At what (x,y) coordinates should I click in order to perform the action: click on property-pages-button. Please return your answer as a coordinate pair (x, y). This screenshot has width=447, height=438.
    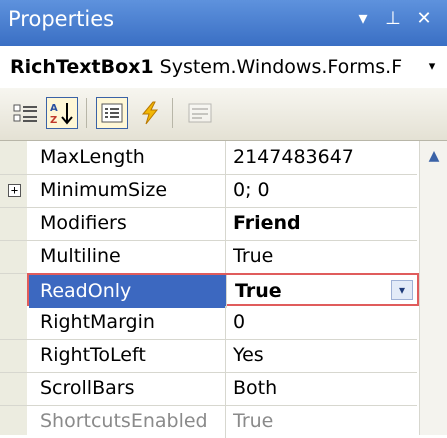
    Looking at the image, I should click on (200, 113).